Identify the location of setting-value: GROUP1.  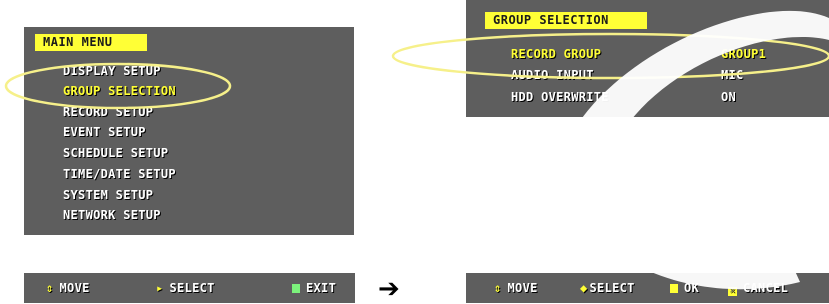
(743, 54).